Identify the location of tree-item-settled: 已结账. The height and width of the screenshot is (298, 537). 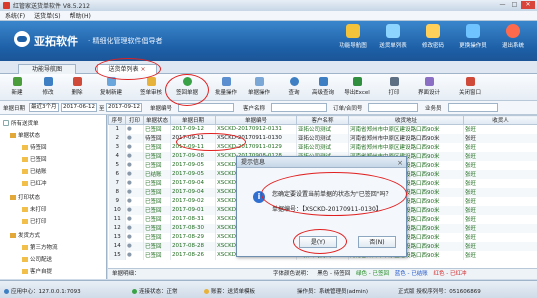
(34, 171).